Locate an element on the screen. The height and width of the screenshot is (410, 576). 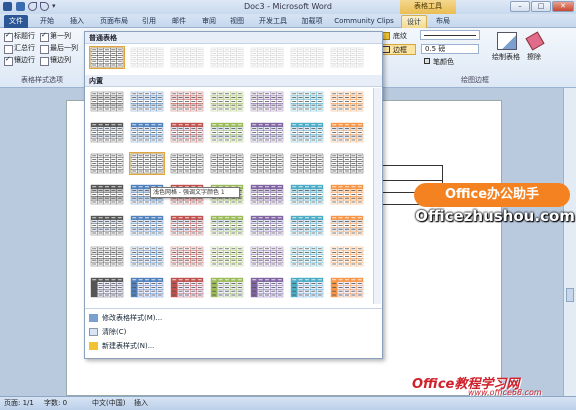
tab-file: 文件 is located at coordinates (16, 21).